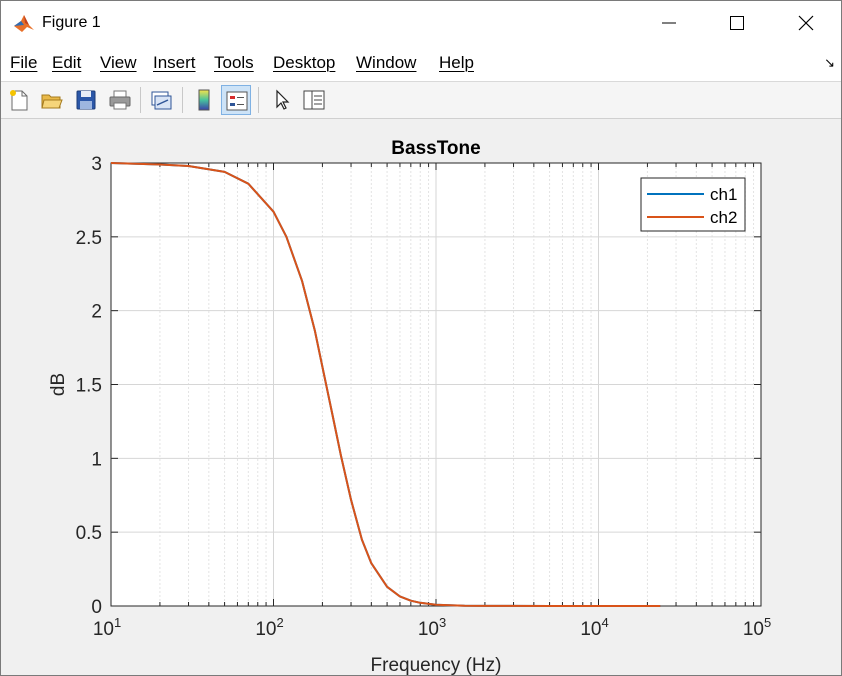  I want to click on window-title: Figure 1, so click(71, 22).